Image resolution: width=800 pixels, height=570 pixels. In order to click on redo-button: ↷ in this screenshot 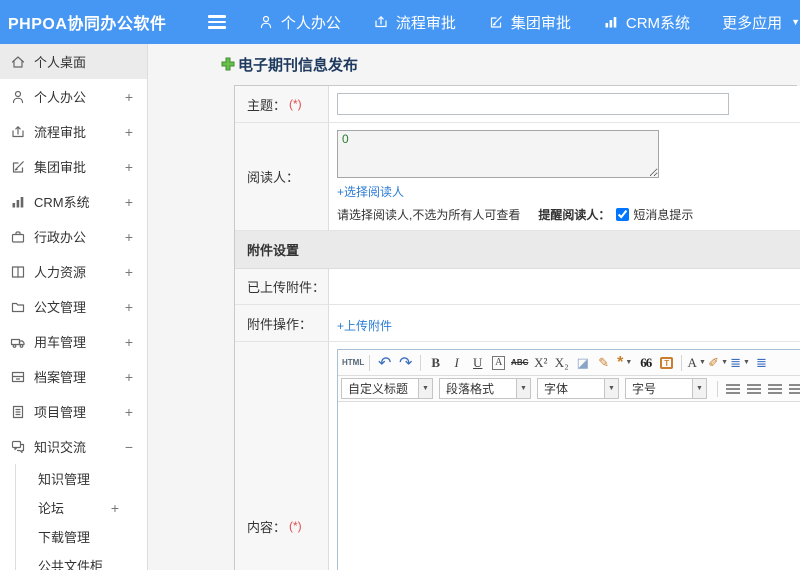, I will do `click(405, 363)`.